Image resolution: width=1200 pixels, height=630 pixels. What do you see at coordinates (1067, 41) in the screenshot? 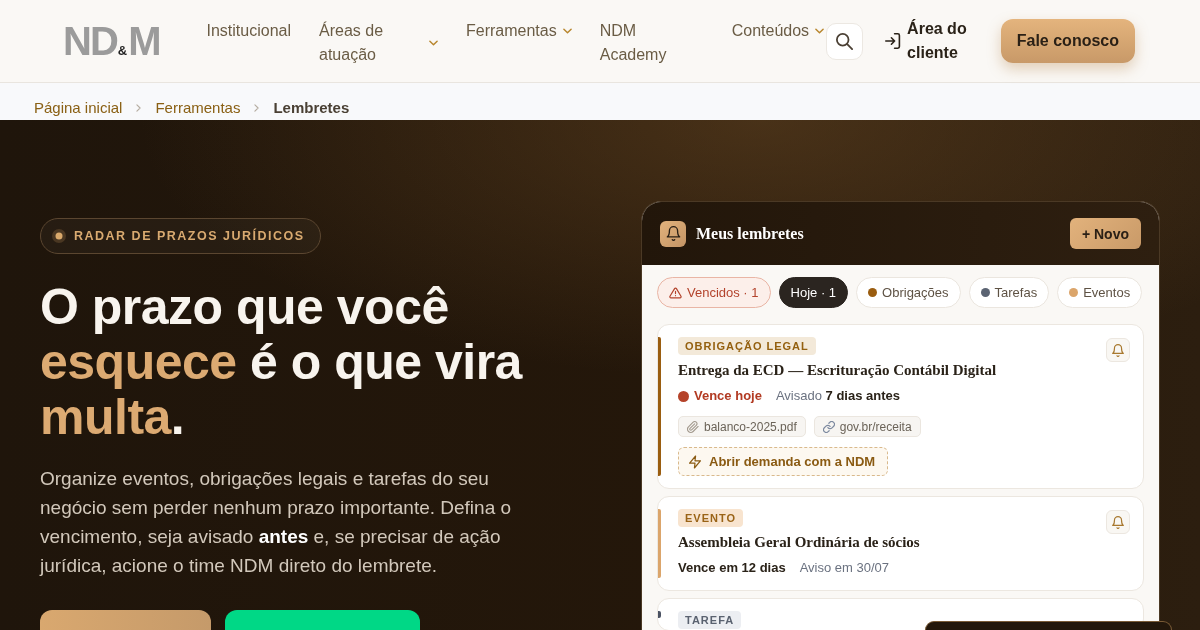
I see `contact-button: Fale conosco` at bounding box center [1067, 41].